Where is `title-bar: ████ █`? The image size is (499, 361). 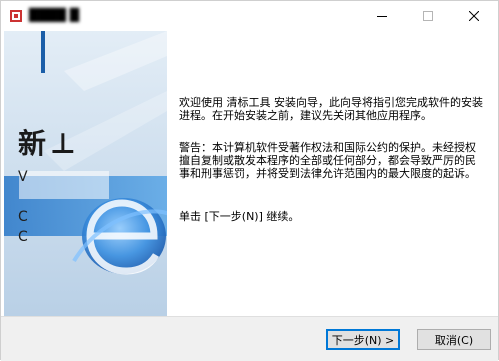 title-bar: ████ █ is located at coordinates (249, 16).